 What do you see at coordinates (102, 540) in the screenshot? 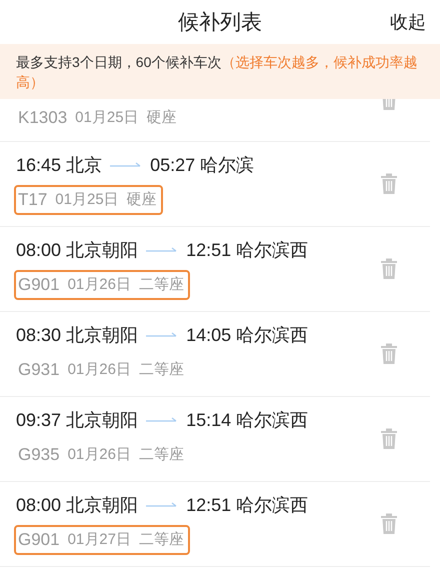
I see `train-detail: G901 01月27日 二等座` at bounding box center [102, 540].